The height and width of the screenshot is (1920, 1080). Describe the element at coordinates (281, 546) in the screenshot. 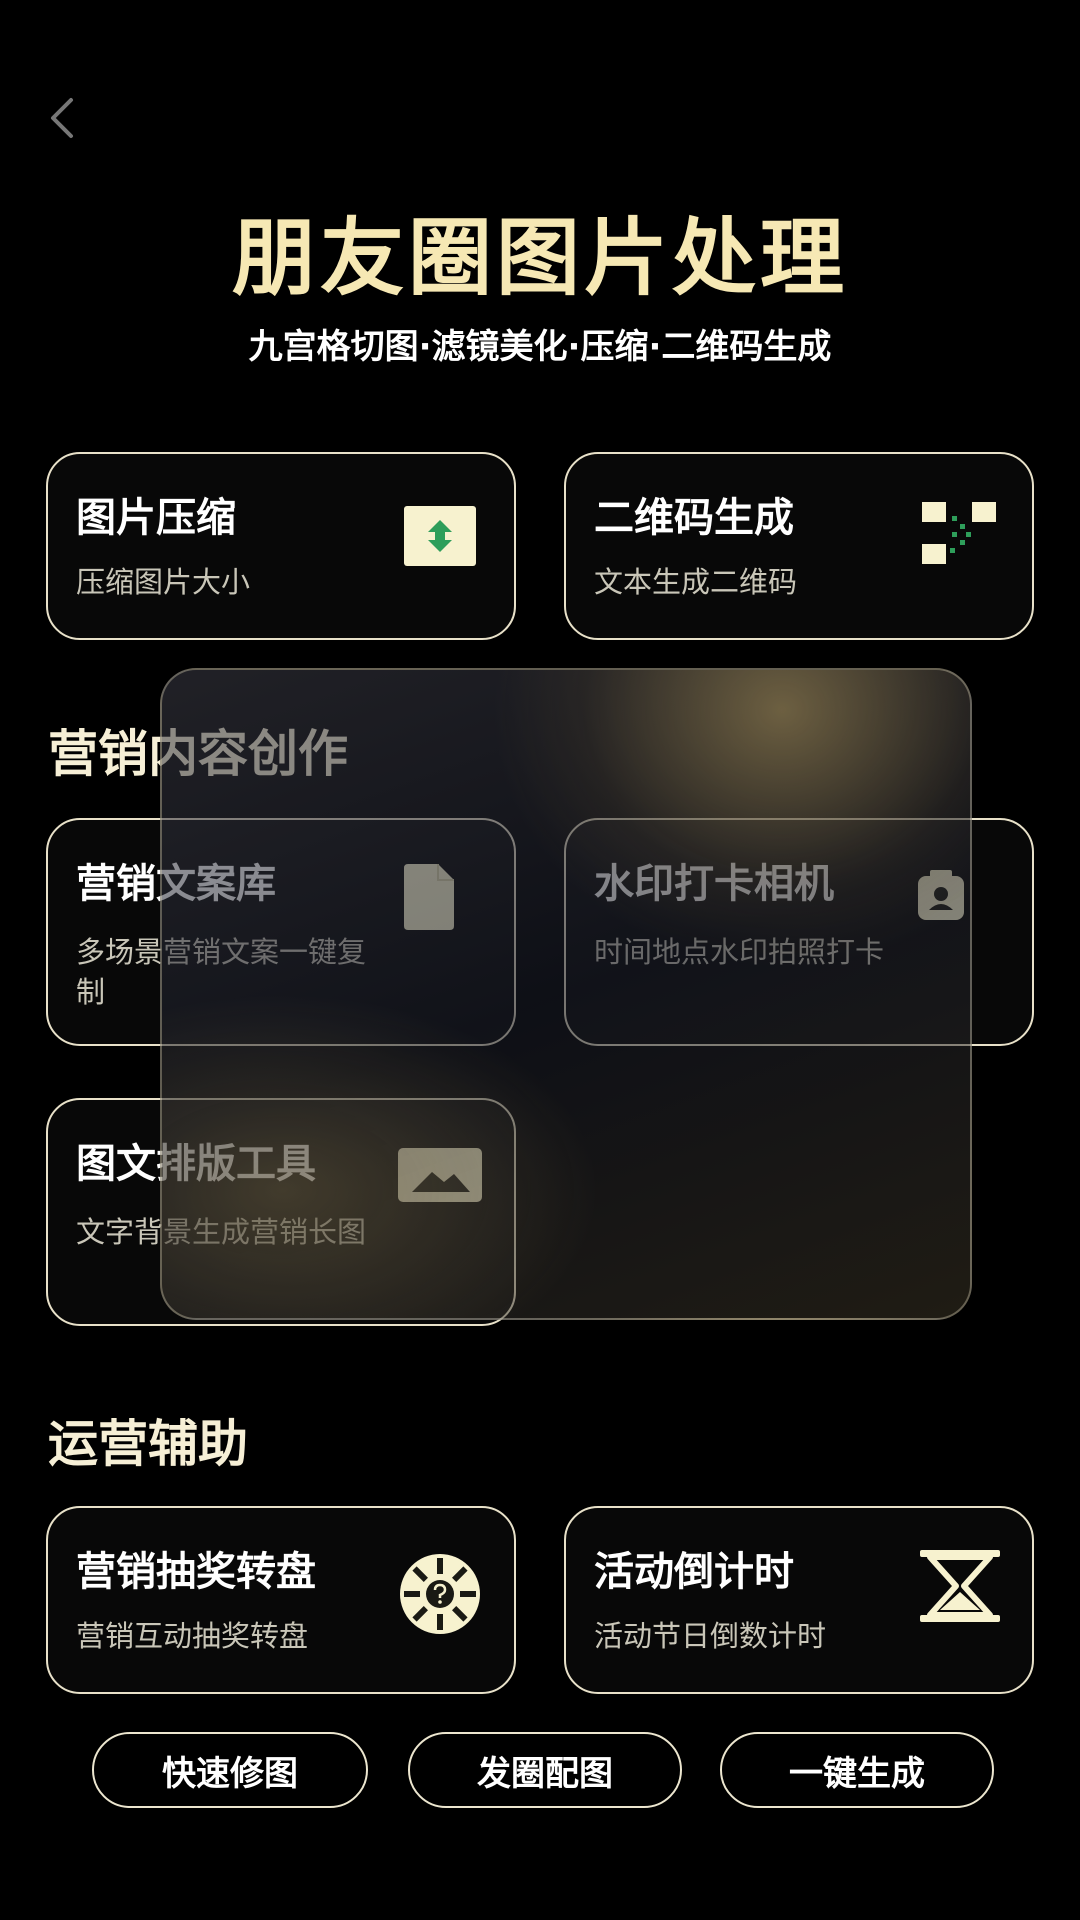

I see `card-image-compress: 图片压缩 压缩图片大小` at that location.